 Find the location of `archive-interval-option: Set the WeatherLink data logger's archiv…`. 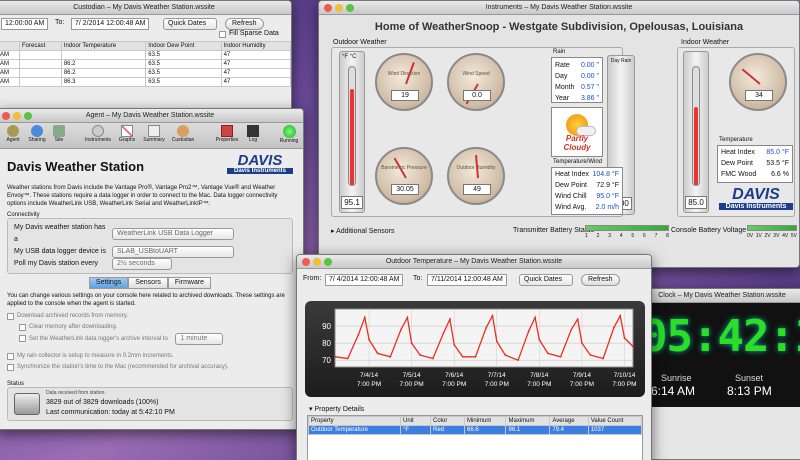

archive-interval-option: Set the WeatherLink data logger's archiv… is located at coordinates (156, 339).